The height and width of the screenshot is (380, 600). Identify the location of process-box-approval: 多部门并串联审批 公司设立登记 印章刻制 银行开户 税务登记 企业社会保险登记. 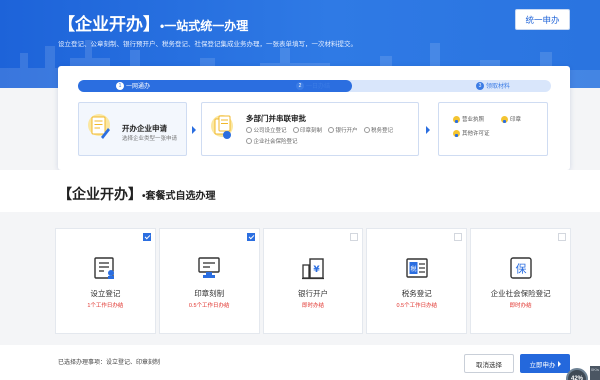
(310, 129).